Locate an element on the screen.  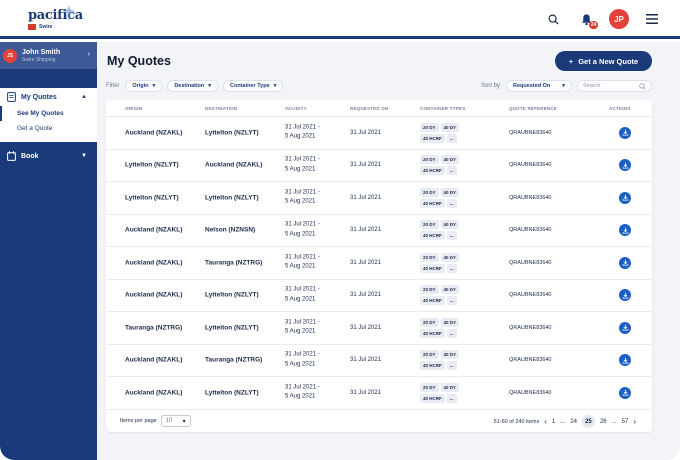
nav-item-my-quotes: My Quotes ▲ is located at coordinates (48, 97).